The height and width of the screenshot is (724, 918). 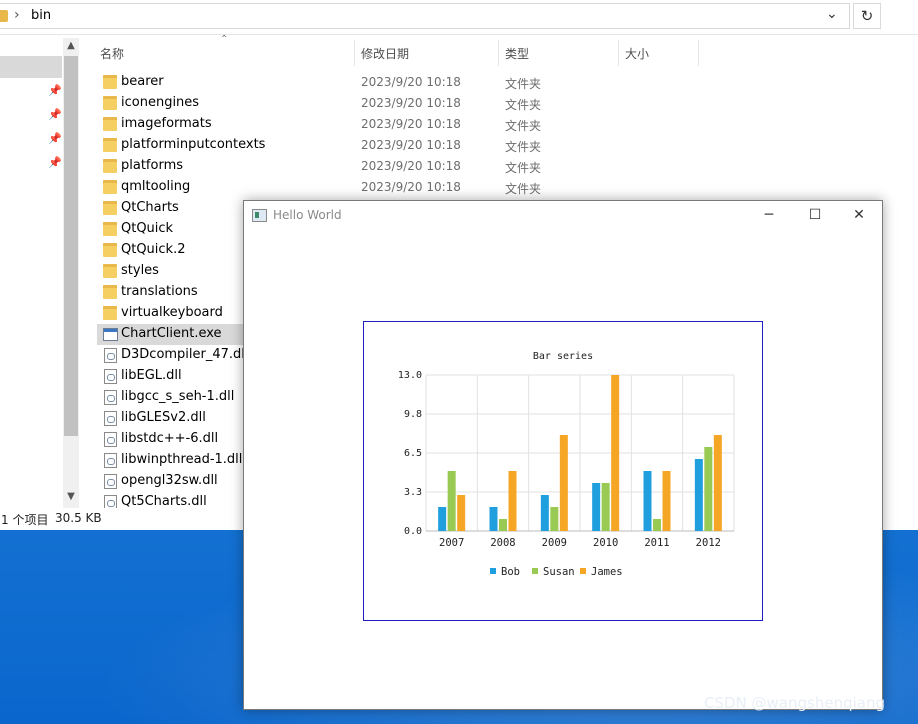 I want to click on file-name: libstdc++-6.dll, so click(x=169, y=438).